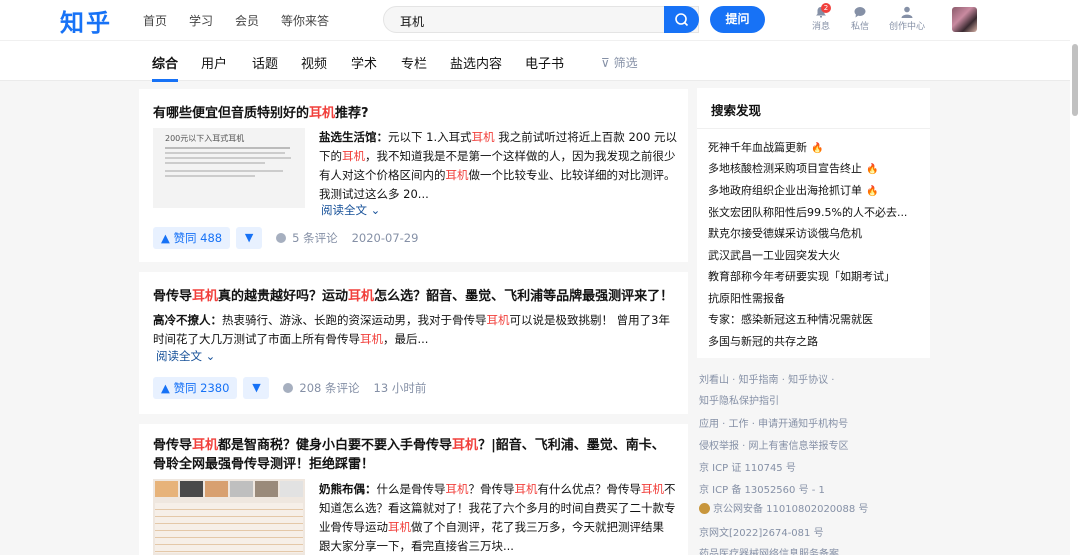 Image resolution: width=1080 pixels, height=555 pixels. What do you see at coordinates (801, 276) in the screenshot?
I see `trending-item: 教育部称今年考研要实现「如期考试」` at bounding box center [801, 276].